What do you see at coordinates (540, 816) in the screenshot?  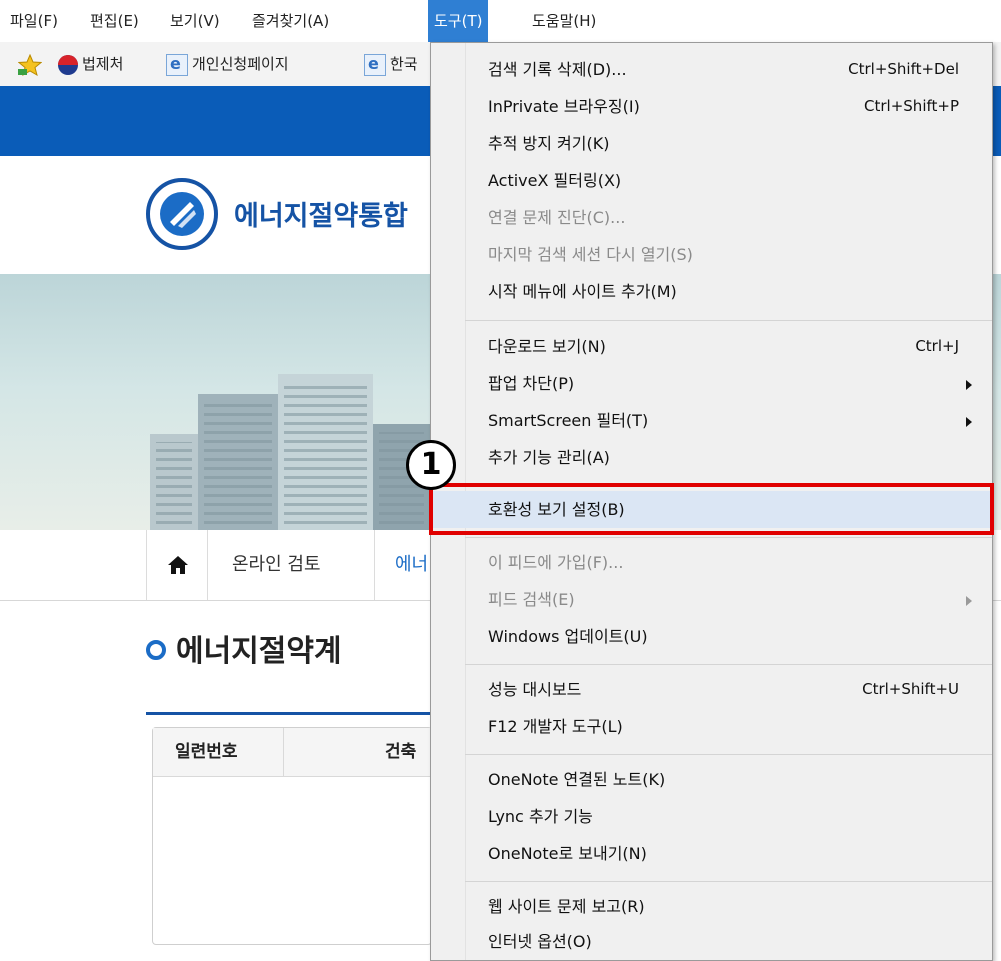 I see `menu-item-label: Lync 추가 기능` at bounding box center [540, 816].